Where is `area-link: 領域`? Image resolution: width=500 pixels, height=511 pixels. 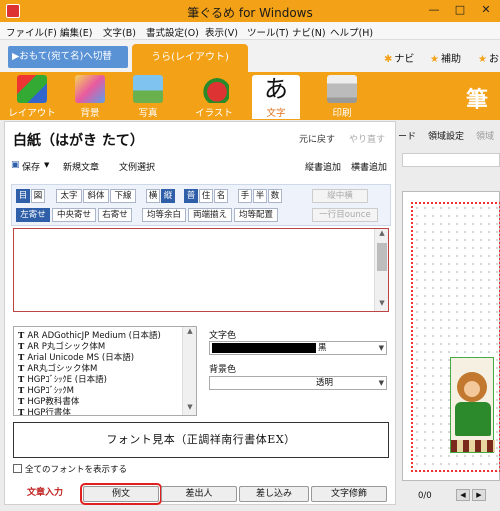 area-link: 領域 is located at coordinates (485, 135).